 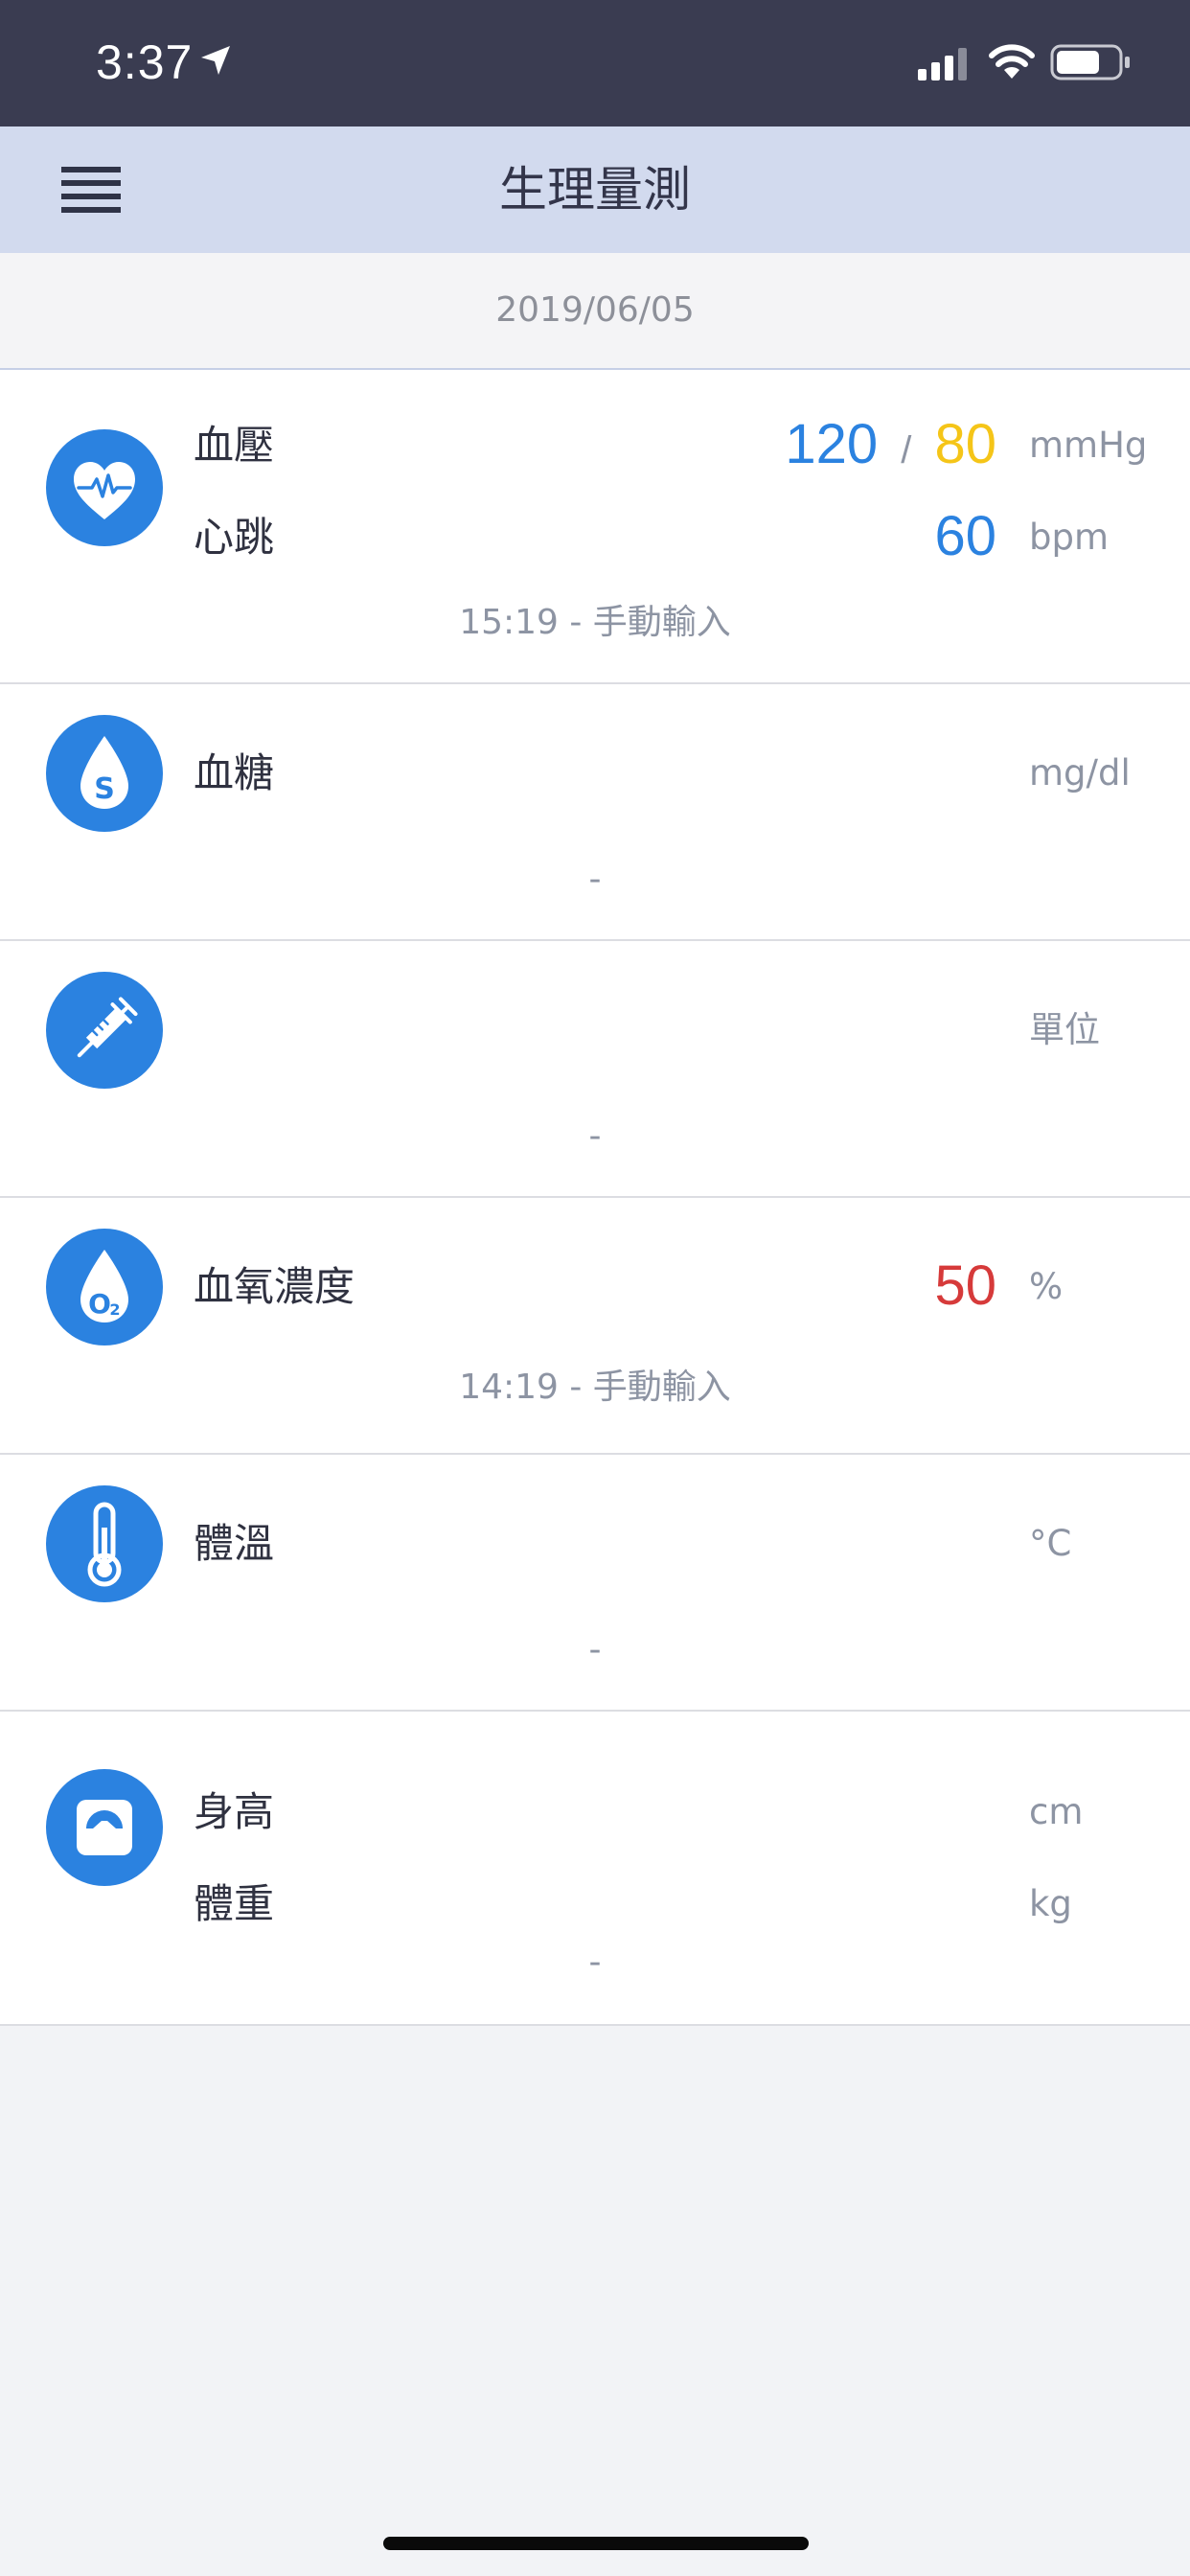 I want to click on blood-oxygen-unit: %, so click(x=1046, y=1286).